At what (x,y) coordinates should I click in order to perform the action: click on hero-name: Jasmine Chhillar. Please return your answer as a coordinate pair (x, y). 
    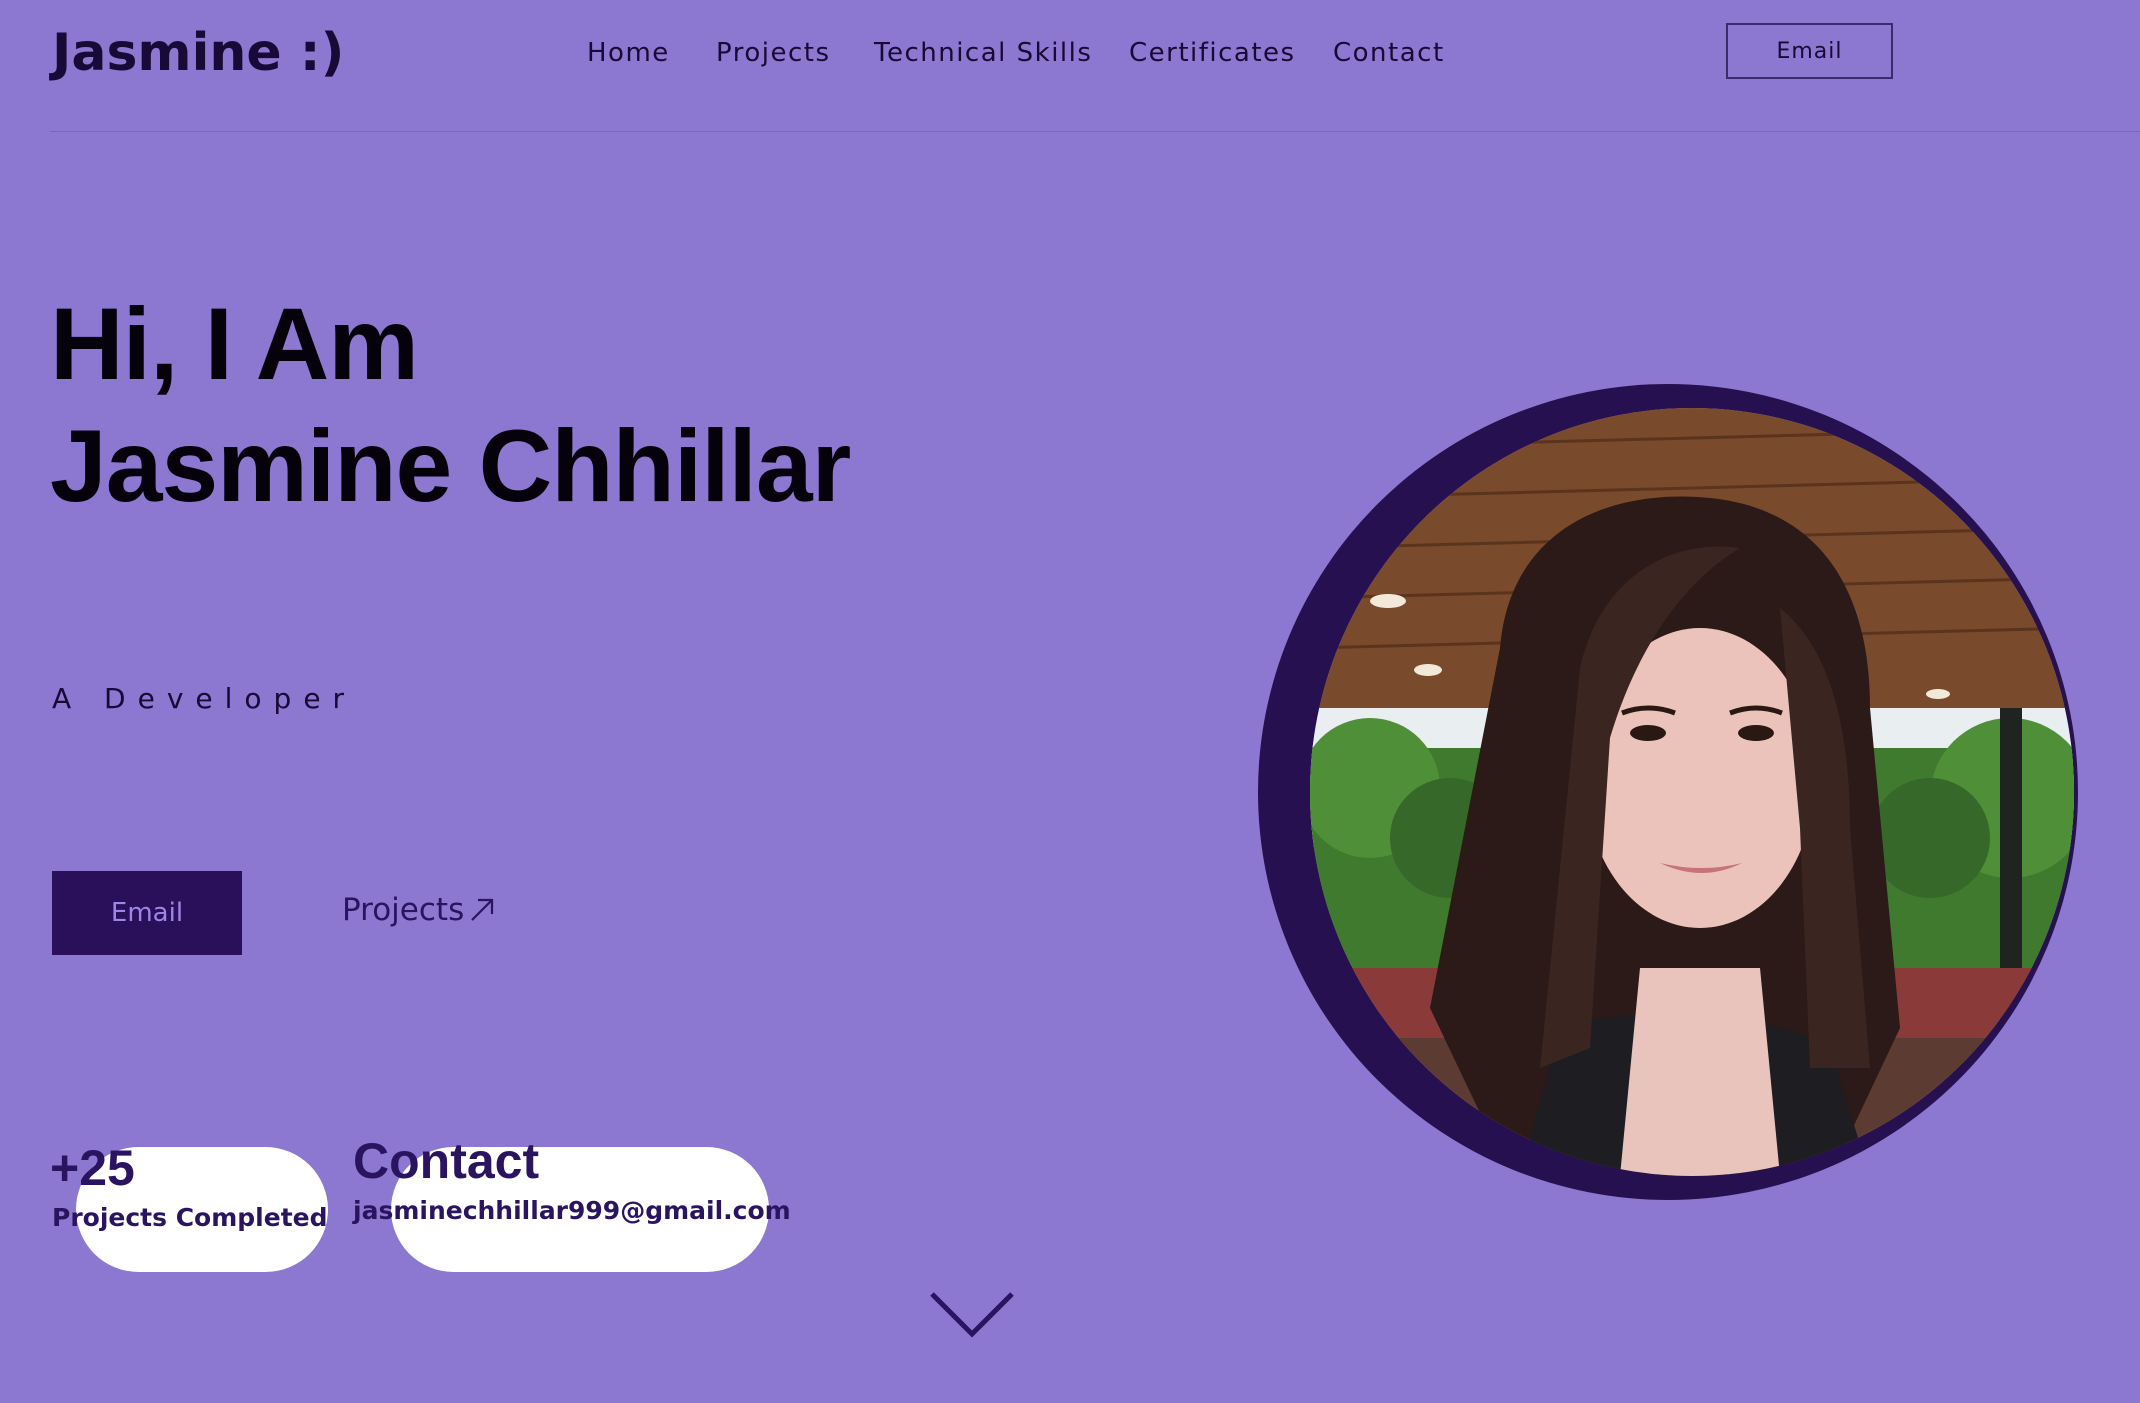
    Looking at the image, I should click on (450, 466).